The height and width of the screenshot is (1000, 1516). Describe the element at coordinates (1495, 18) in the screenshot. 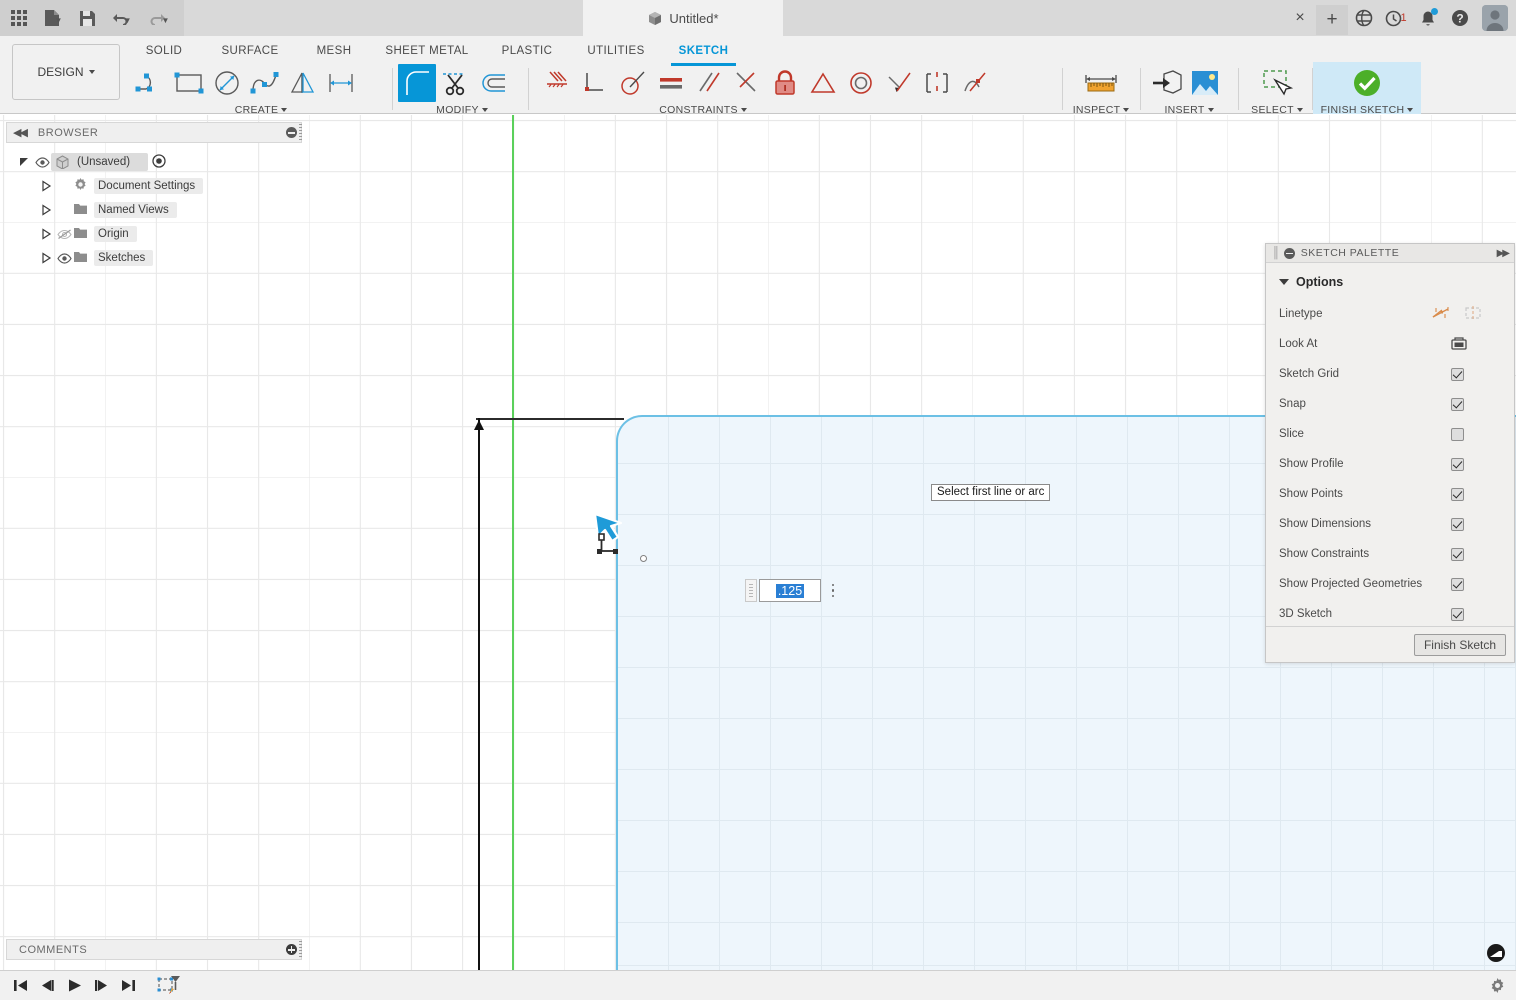

I see `avatar` at that location.